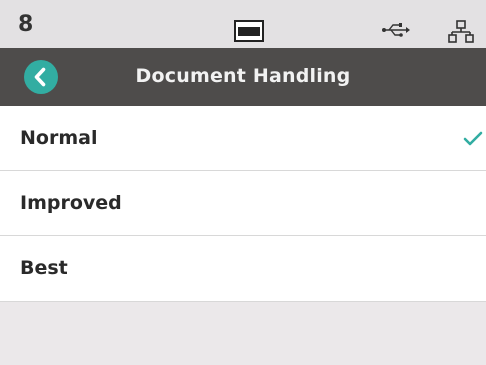 The height and width of the screenshot is (365, 486). Describe the element at coordinates (396, 31) in the screenshot. I see `usb-icon` at that location.